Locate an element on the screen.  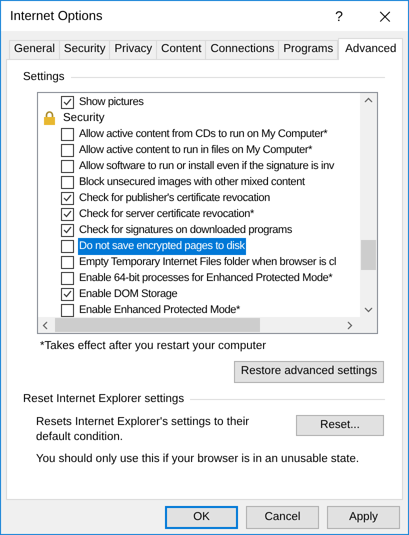
group-heading: Settings is located at coordinates (44, 77).